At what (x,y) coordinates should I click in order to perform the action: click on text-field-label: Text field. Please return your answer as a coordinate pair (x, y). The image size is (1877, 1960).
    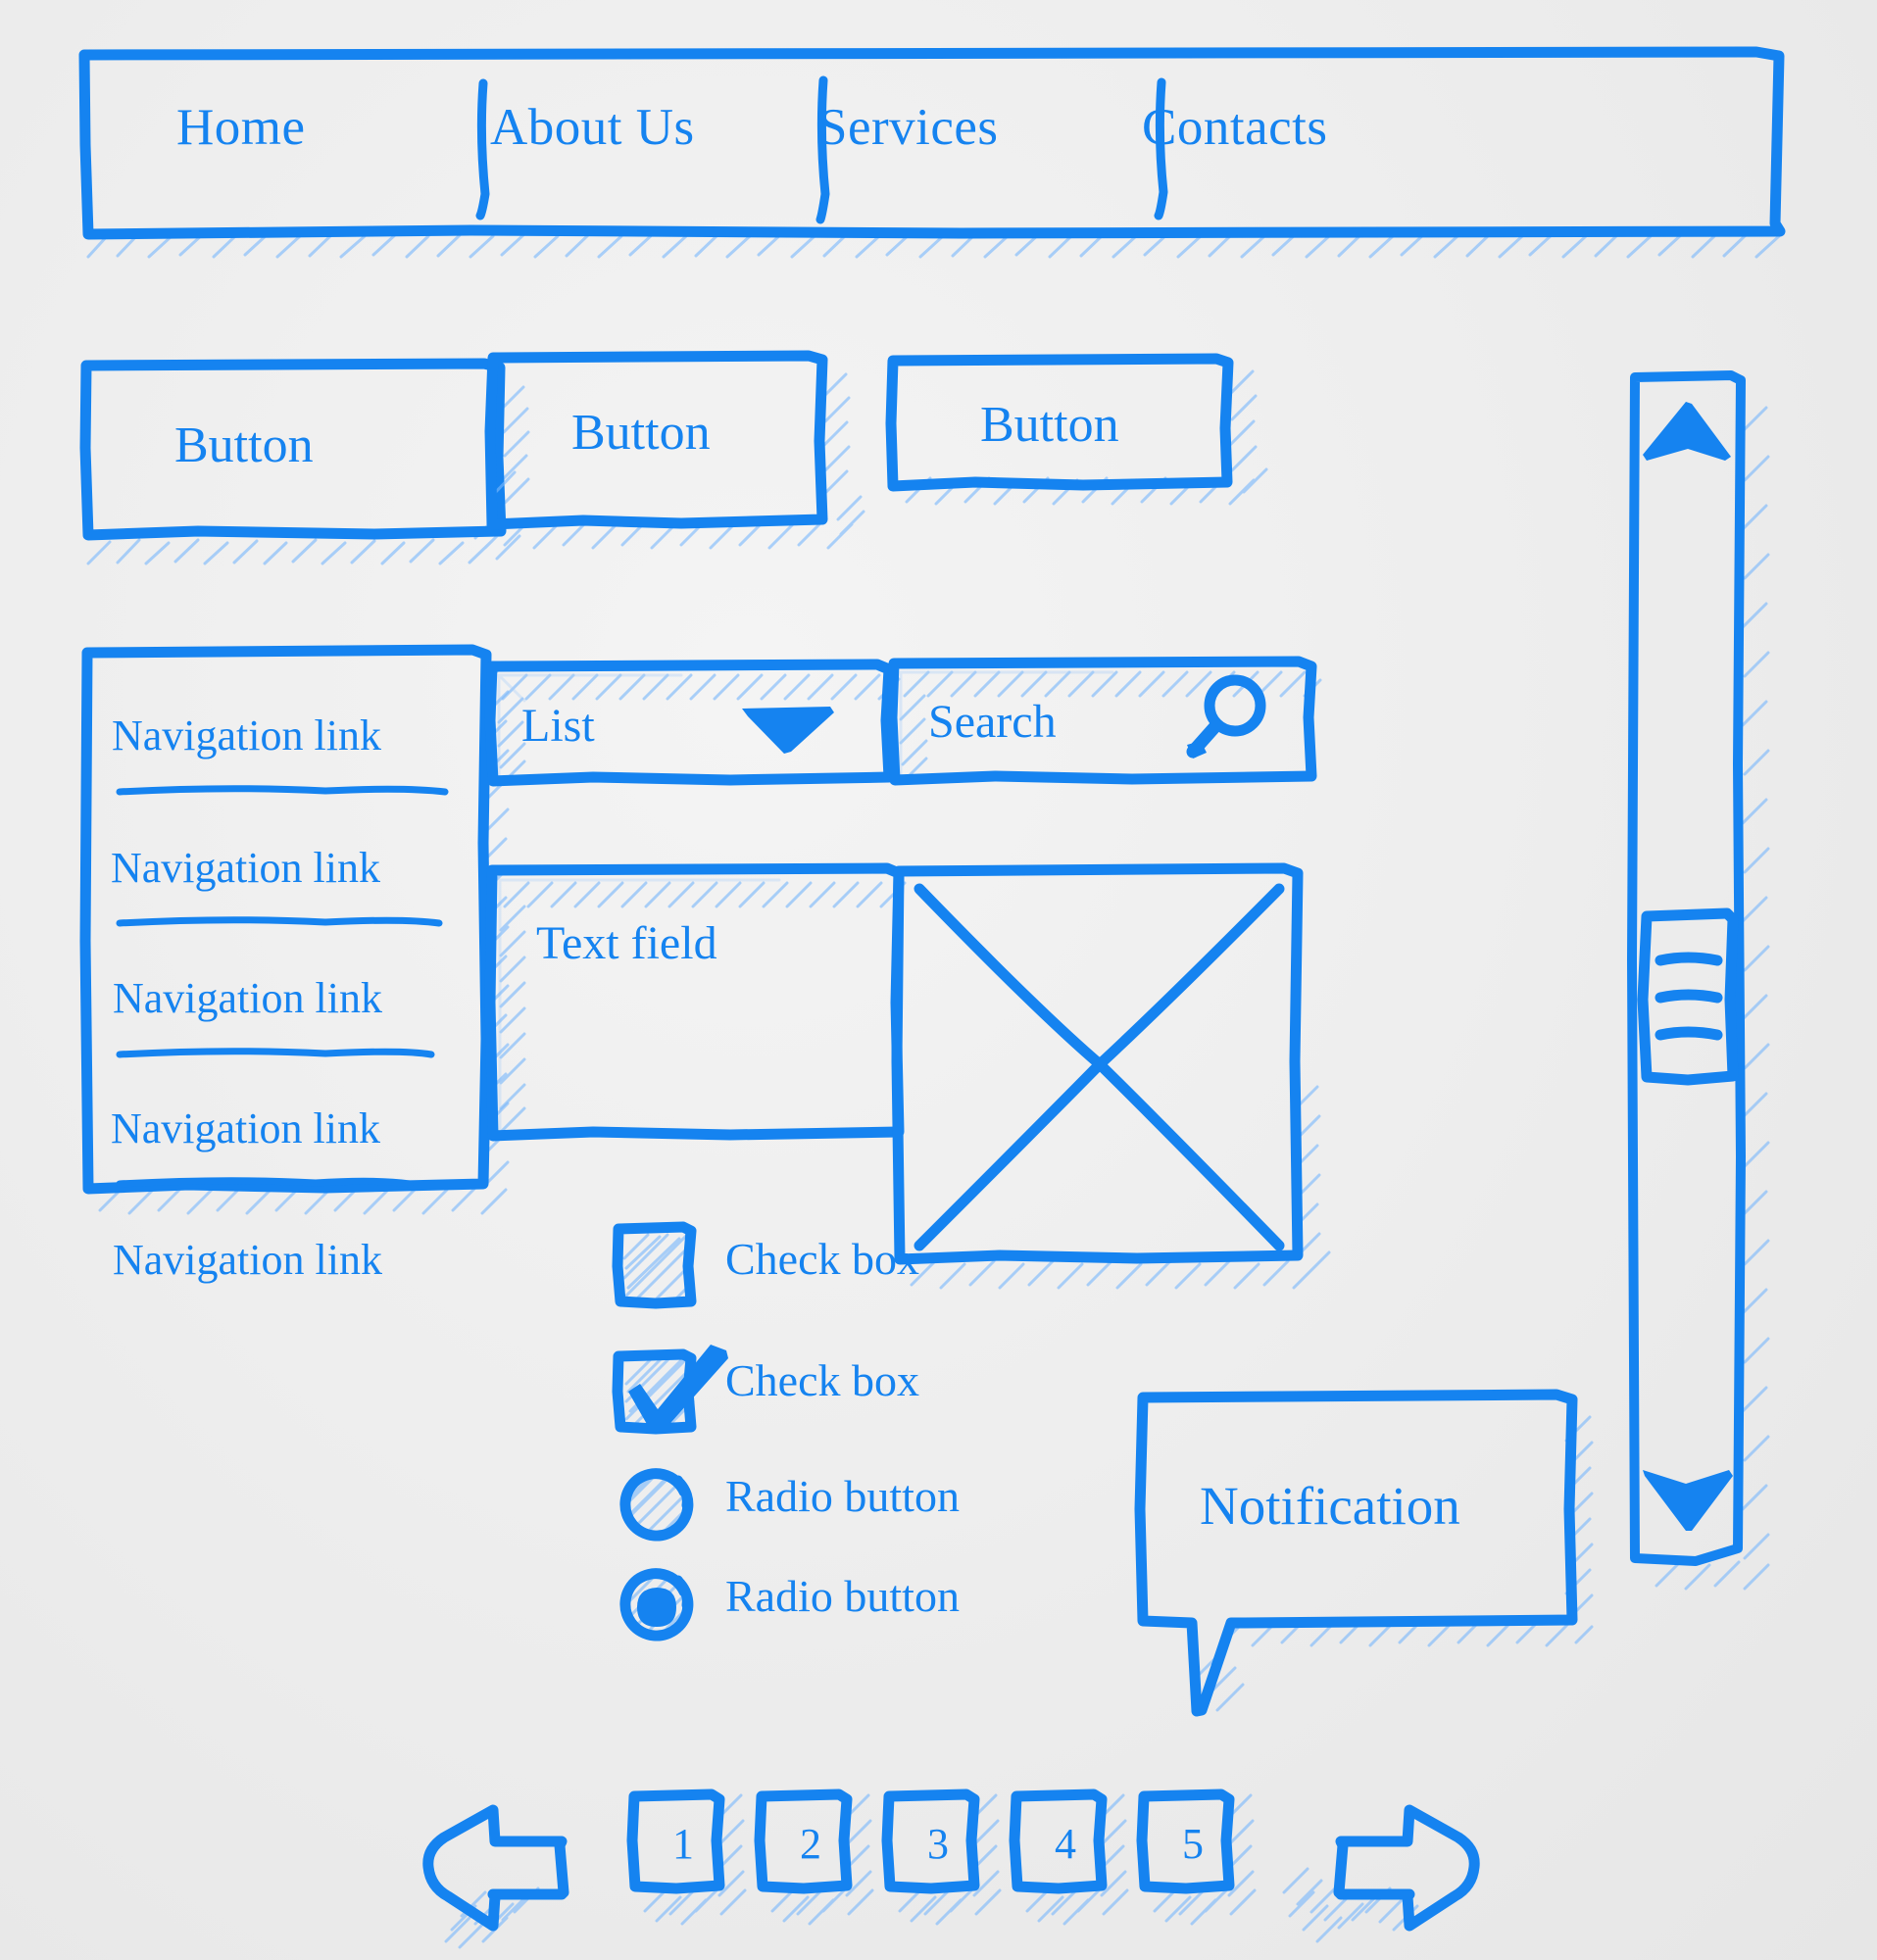
    Looking at the image, I should click on (626, 943).